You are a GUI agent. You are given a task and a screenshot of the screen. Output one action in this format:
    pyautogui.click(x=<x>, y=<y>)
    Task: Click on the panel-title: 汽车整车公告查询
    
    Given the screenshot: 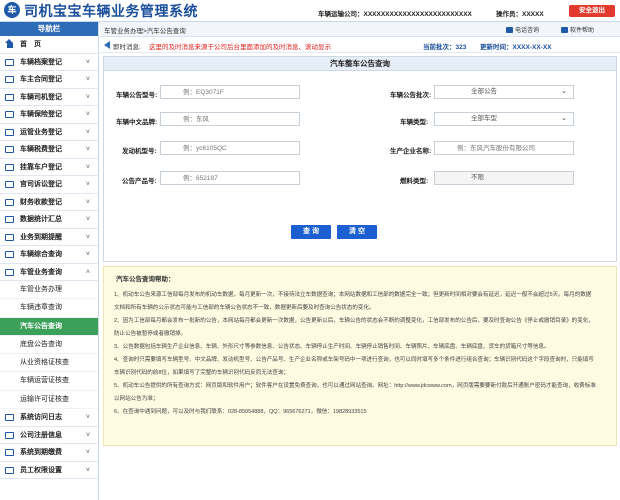 What is the action you would take?
    pyautogui.click(x=360, y=64)
    